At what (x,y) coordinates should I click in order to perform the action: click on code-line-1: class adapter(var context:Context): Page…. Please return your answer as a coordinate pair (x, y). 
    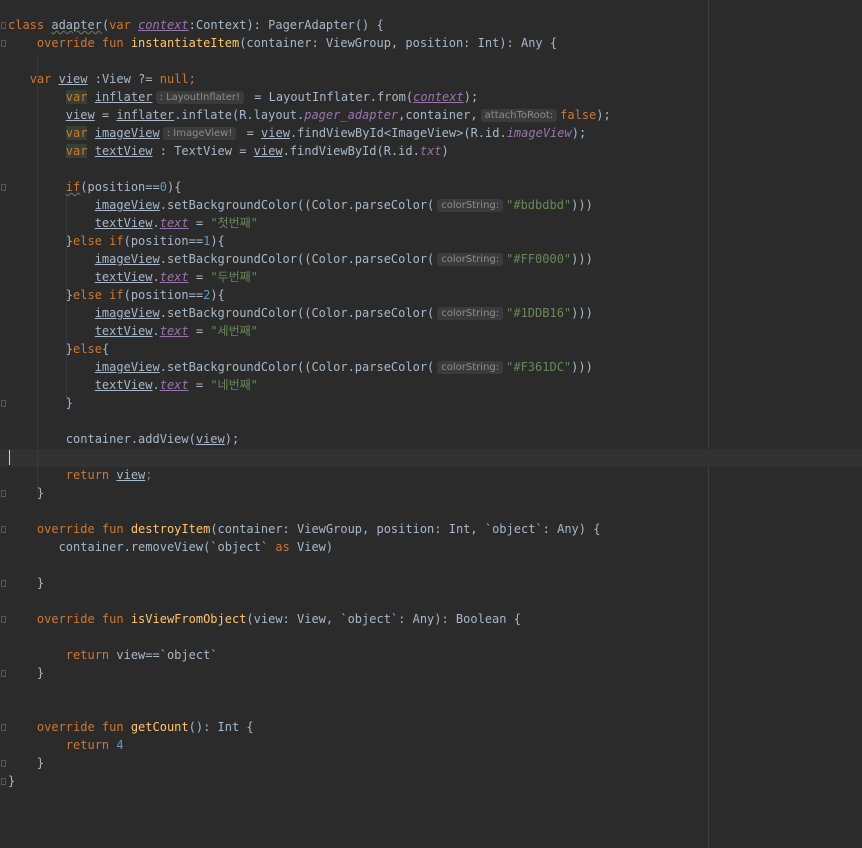
    Looking at the image, I should click on (196, 25).